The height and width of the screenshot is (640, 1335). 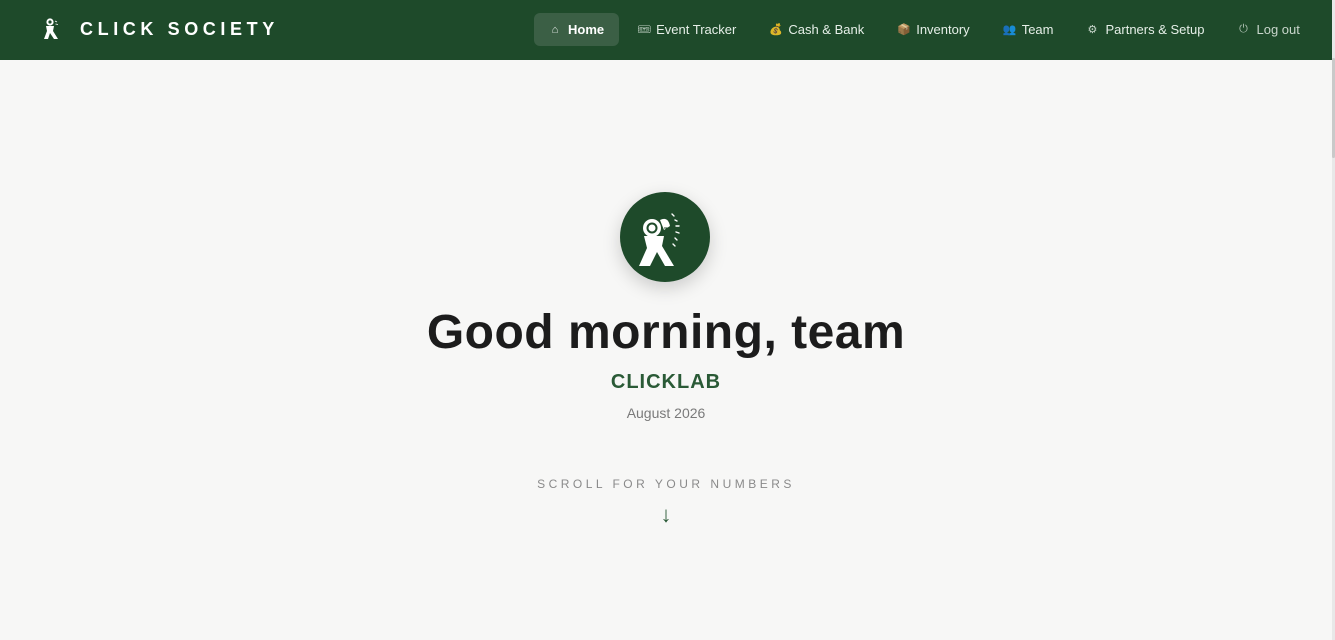 I want to click on home-icon: ⌂, so click(x=555, y=29).